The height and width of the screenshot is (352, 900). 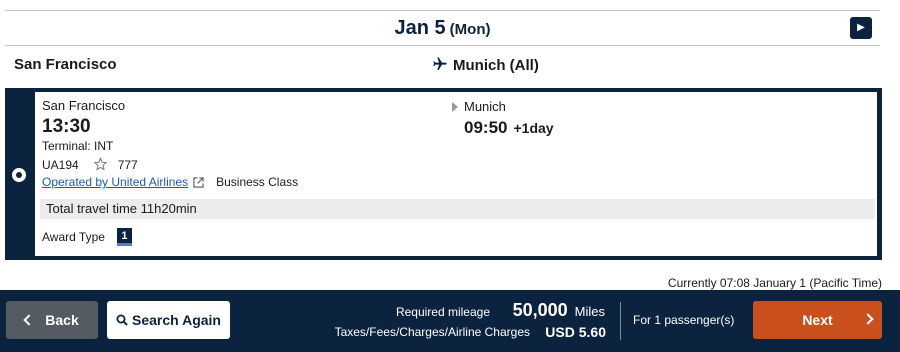 I want to click on route-destination-wrap: Munich (All), so click(x=485, y=65).